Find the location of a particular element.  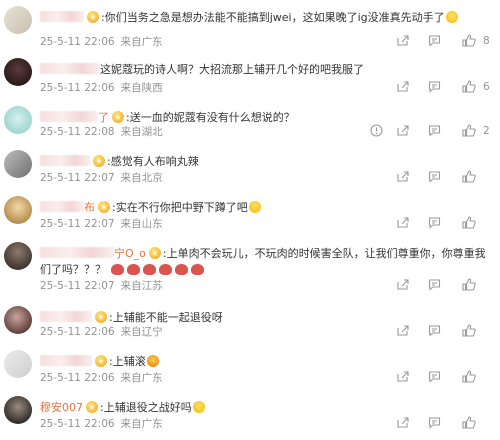

comment-time: 25-5-11 22:07 is located at coordinates (77, 178).